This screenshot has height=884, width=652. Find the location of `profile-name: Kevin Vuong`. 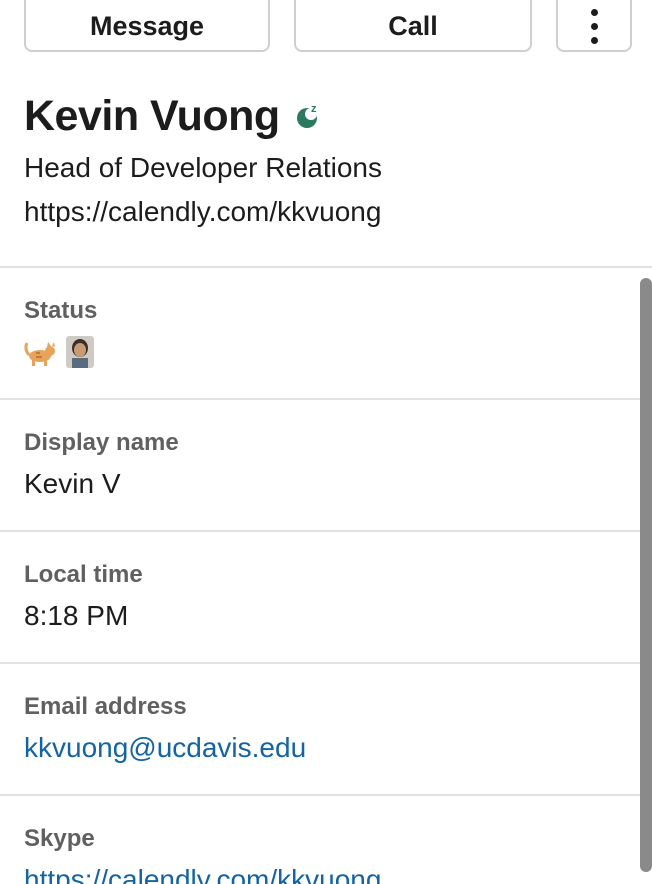

profile-name: Kevin Vuong is located at coordinates (152, 116).